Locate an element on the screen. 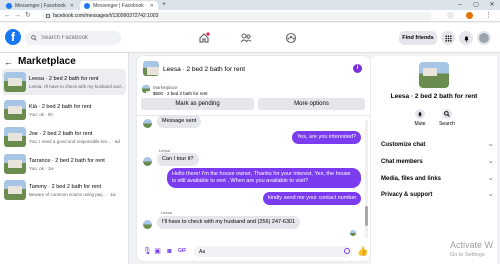  avatar is located at coordinates (484, 38).